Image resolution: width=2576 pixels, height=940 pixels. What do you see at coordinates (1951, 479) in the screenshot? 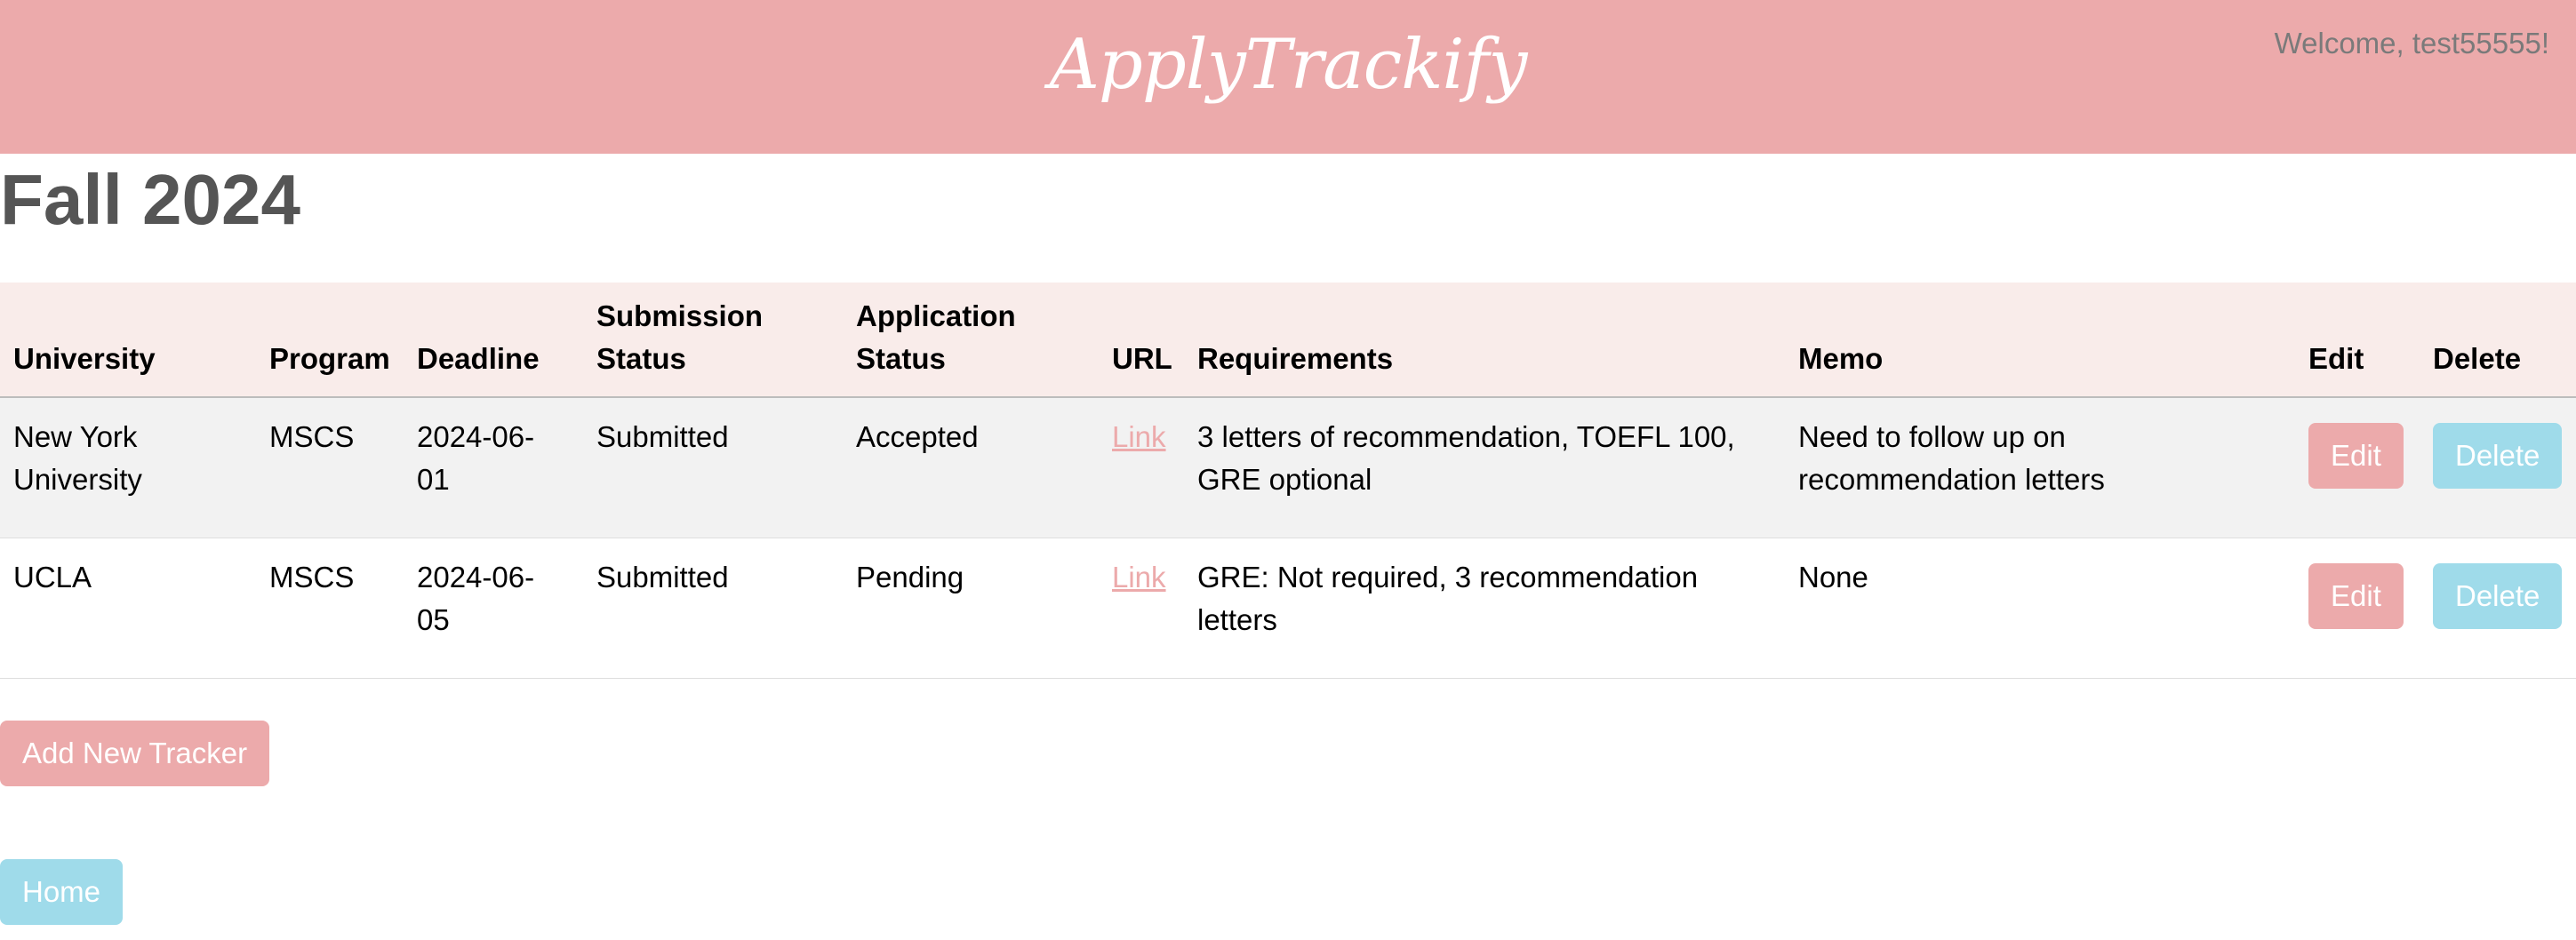
I see `memo-line2: recommendation letters` at bounding box center [1951, 479].